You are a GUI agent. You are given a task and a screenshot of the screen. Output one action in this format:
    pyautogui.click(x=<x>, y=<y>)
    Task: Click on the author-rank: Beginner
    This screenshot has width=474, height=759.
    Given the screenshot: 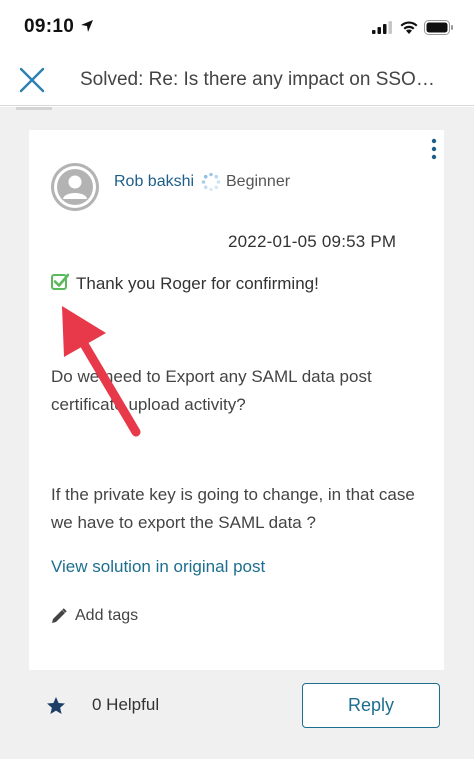 What is the action you would take?
    pyautogui.click(x=258, y=181)
    